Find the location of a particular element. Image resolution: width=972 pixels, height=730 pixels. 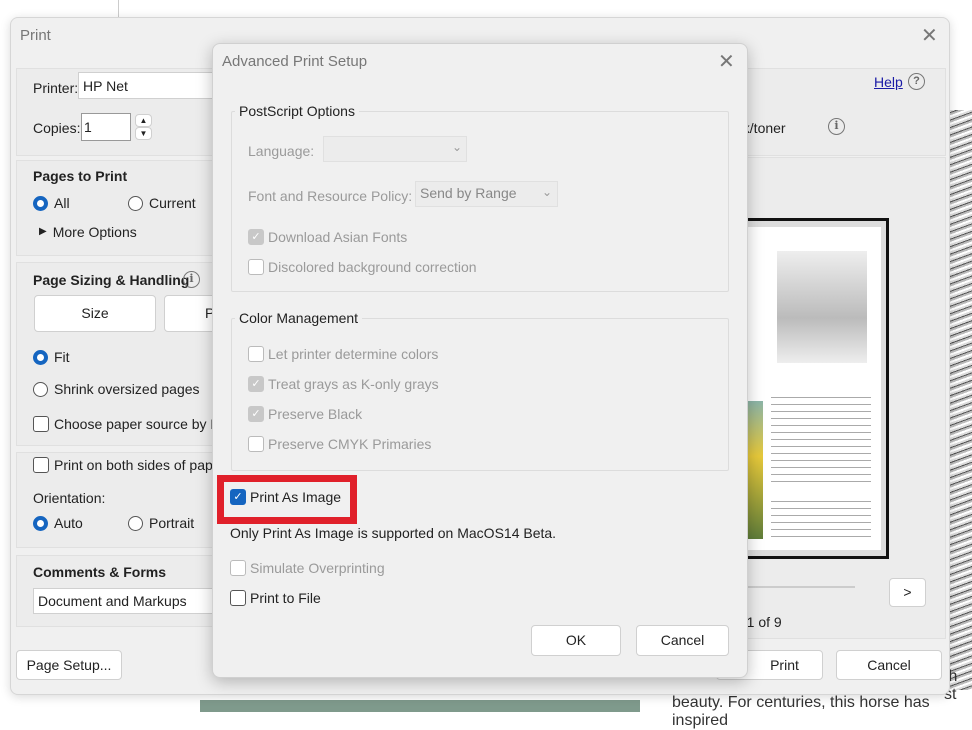

preview-scrollbar is located at coordinates (797, 587).